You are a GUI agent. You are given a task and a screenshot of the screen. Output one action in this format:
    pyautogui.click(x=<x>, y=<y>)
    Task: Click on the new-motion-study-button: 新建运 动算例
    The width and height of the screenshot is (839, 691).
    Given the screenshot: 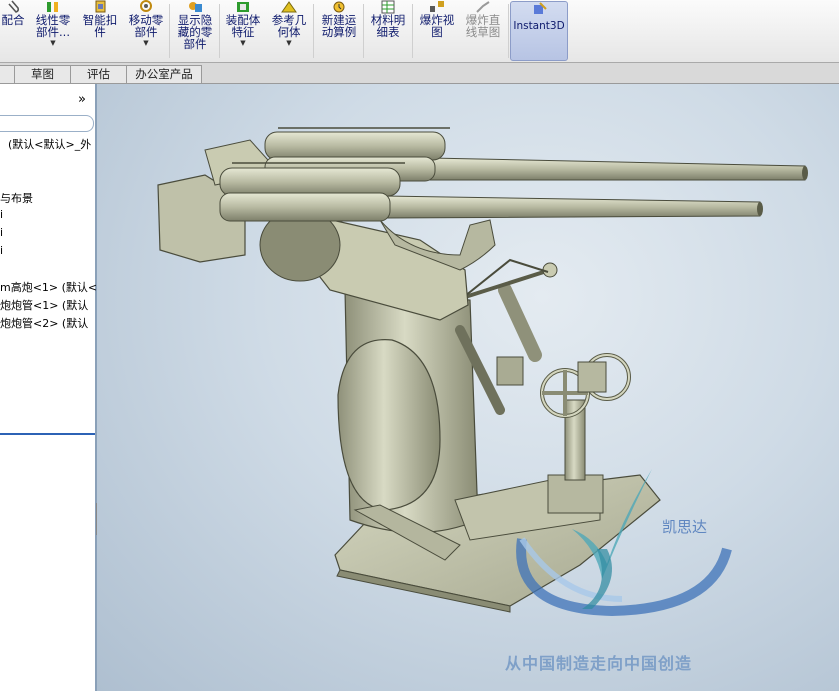 What is the action you would take?
    pyautogui.click(x=339, y=31)
    